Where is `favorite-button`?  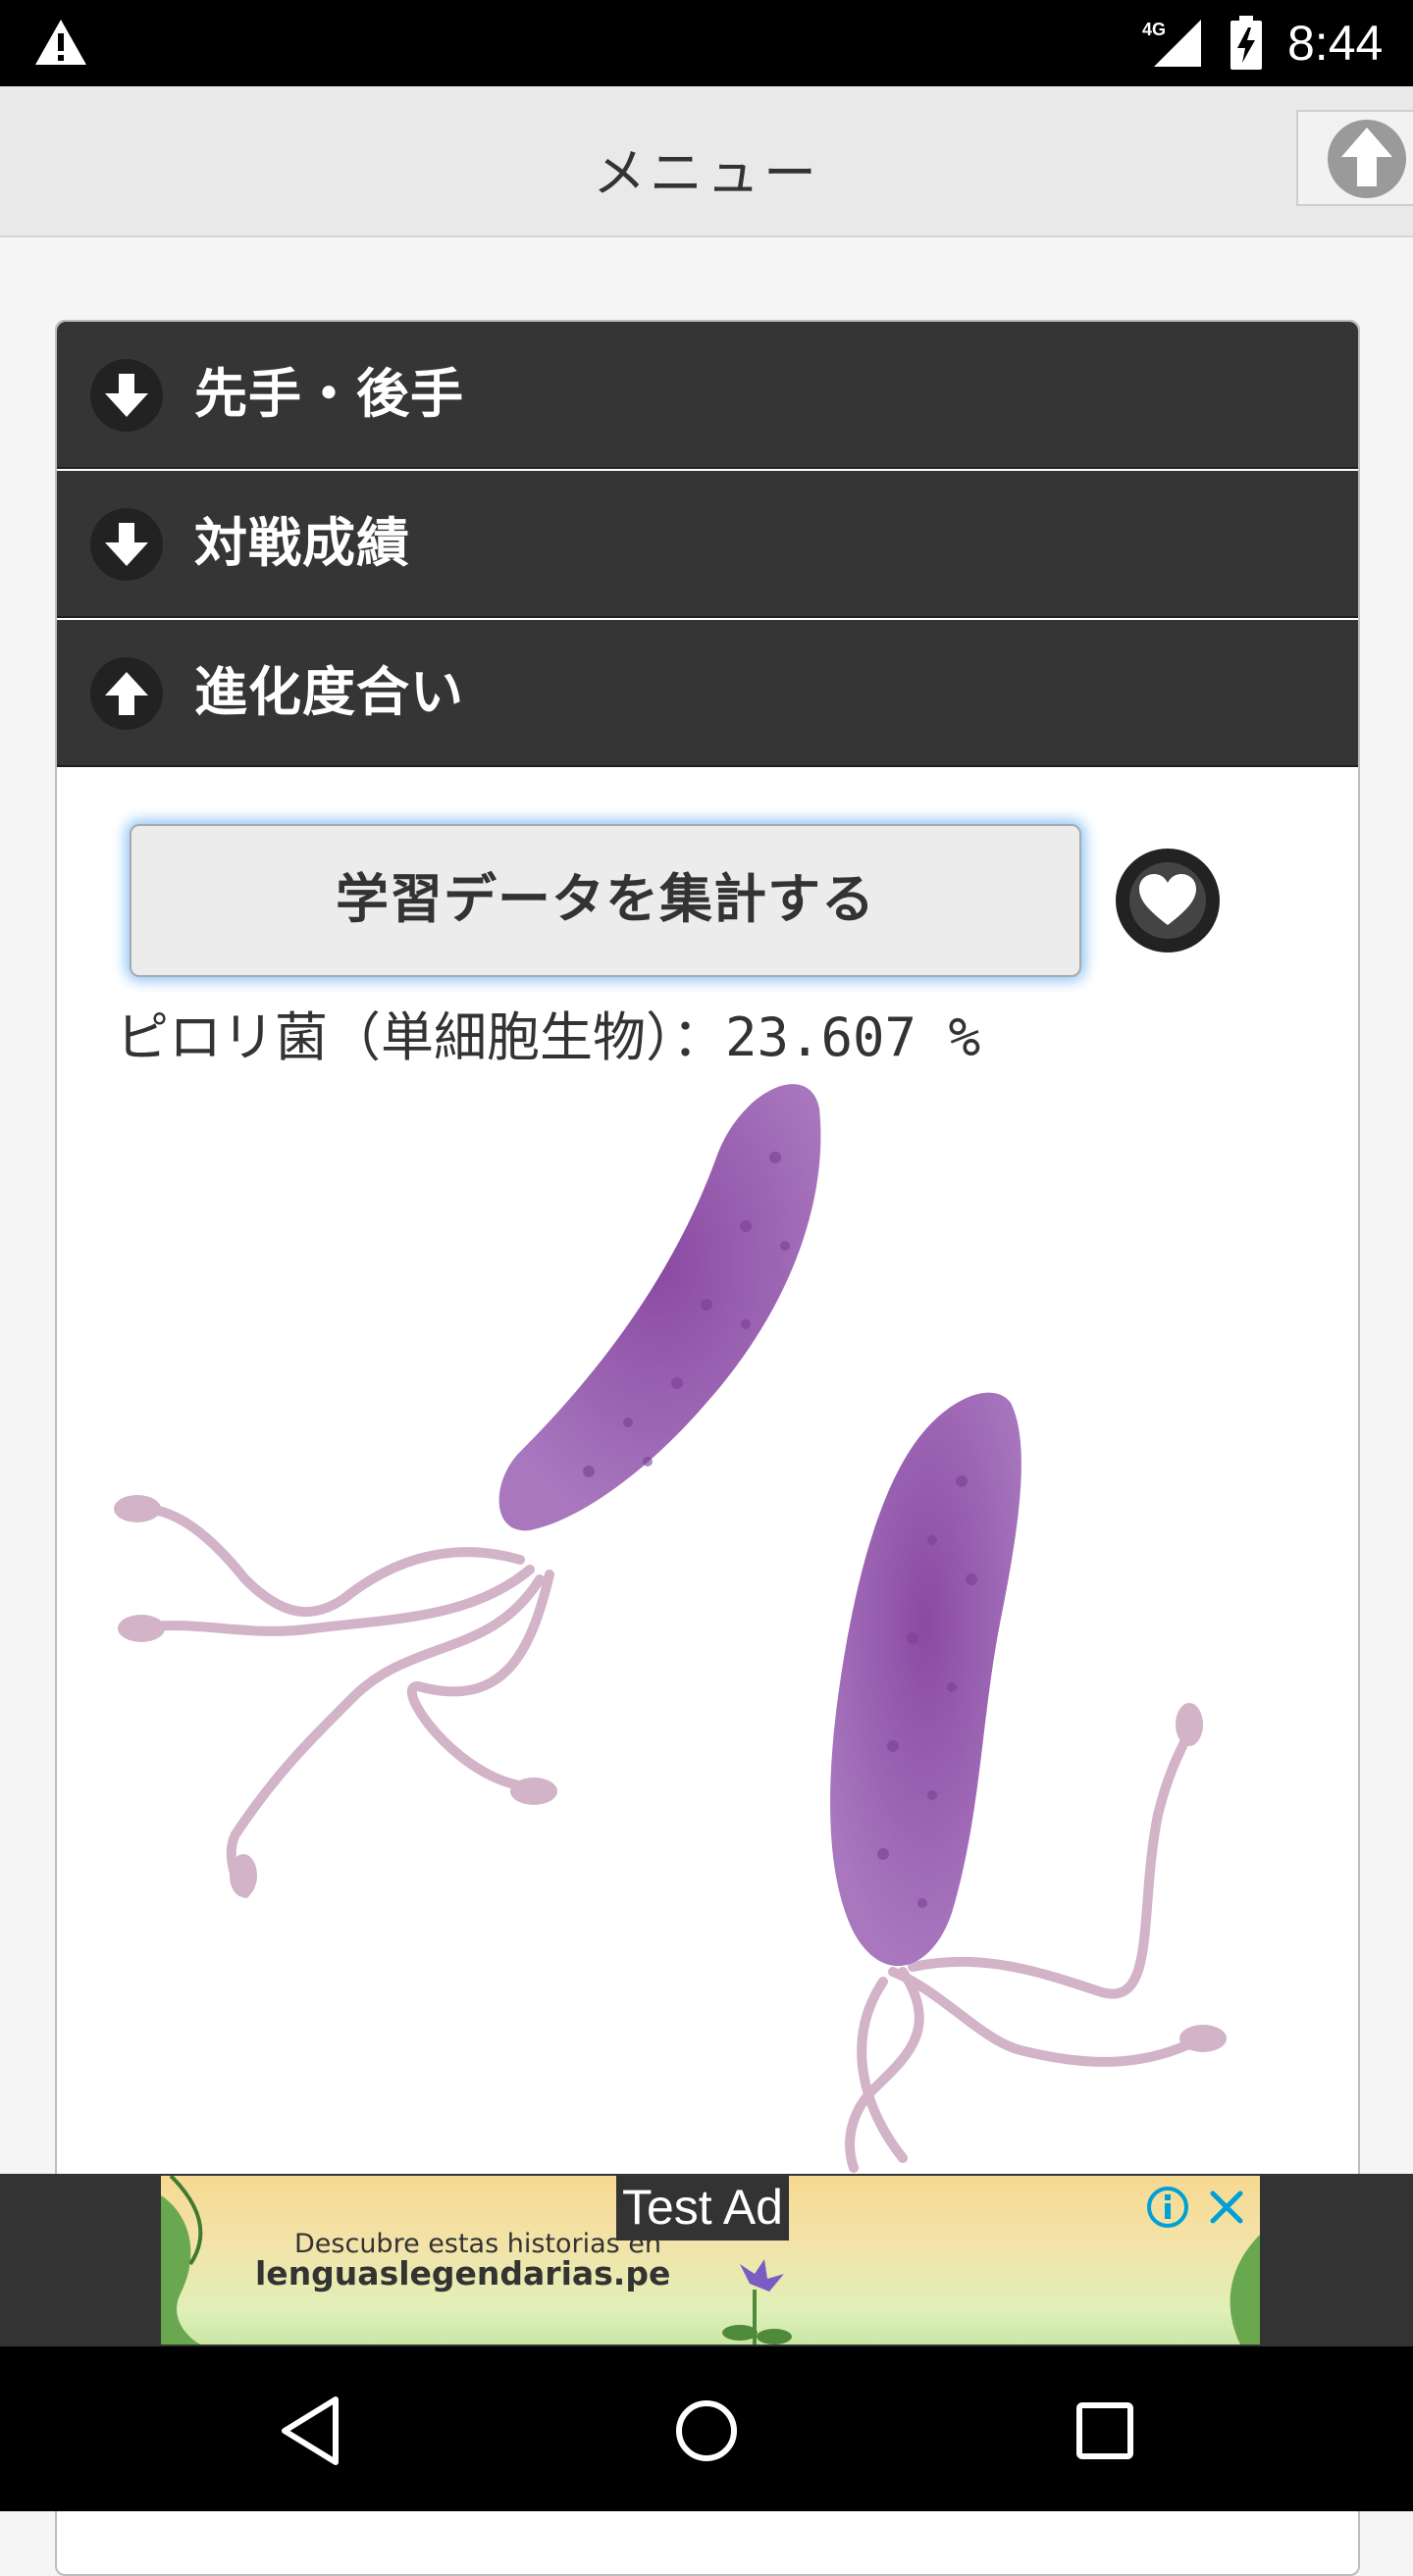 favorite-button is located at coordinates (1168, 901).